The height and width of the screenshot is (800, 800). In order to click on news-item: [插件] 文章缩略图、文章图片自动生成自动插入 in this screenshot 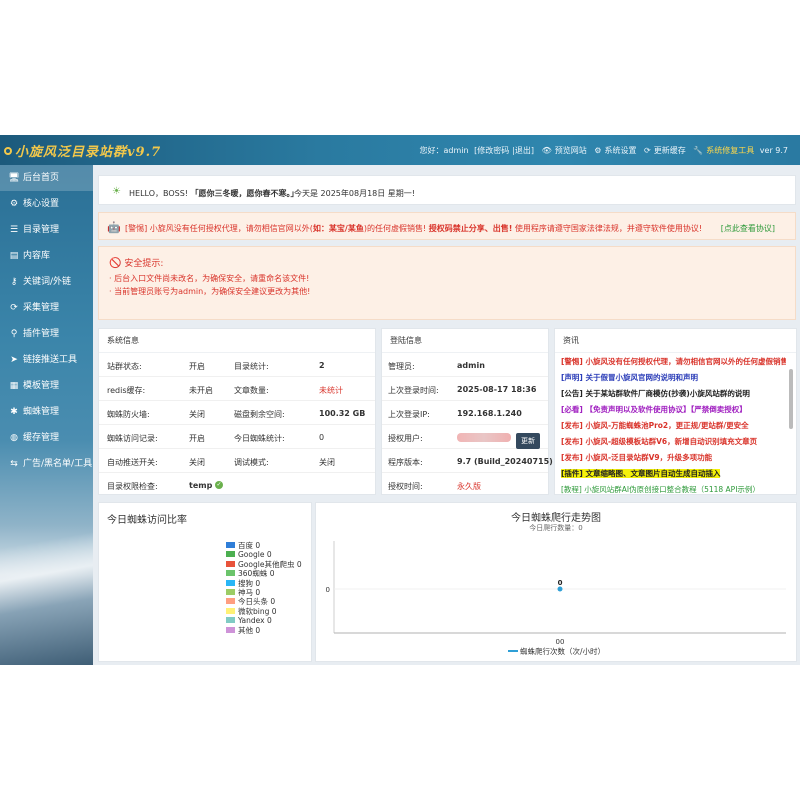, I will do `click(673, 474)`.